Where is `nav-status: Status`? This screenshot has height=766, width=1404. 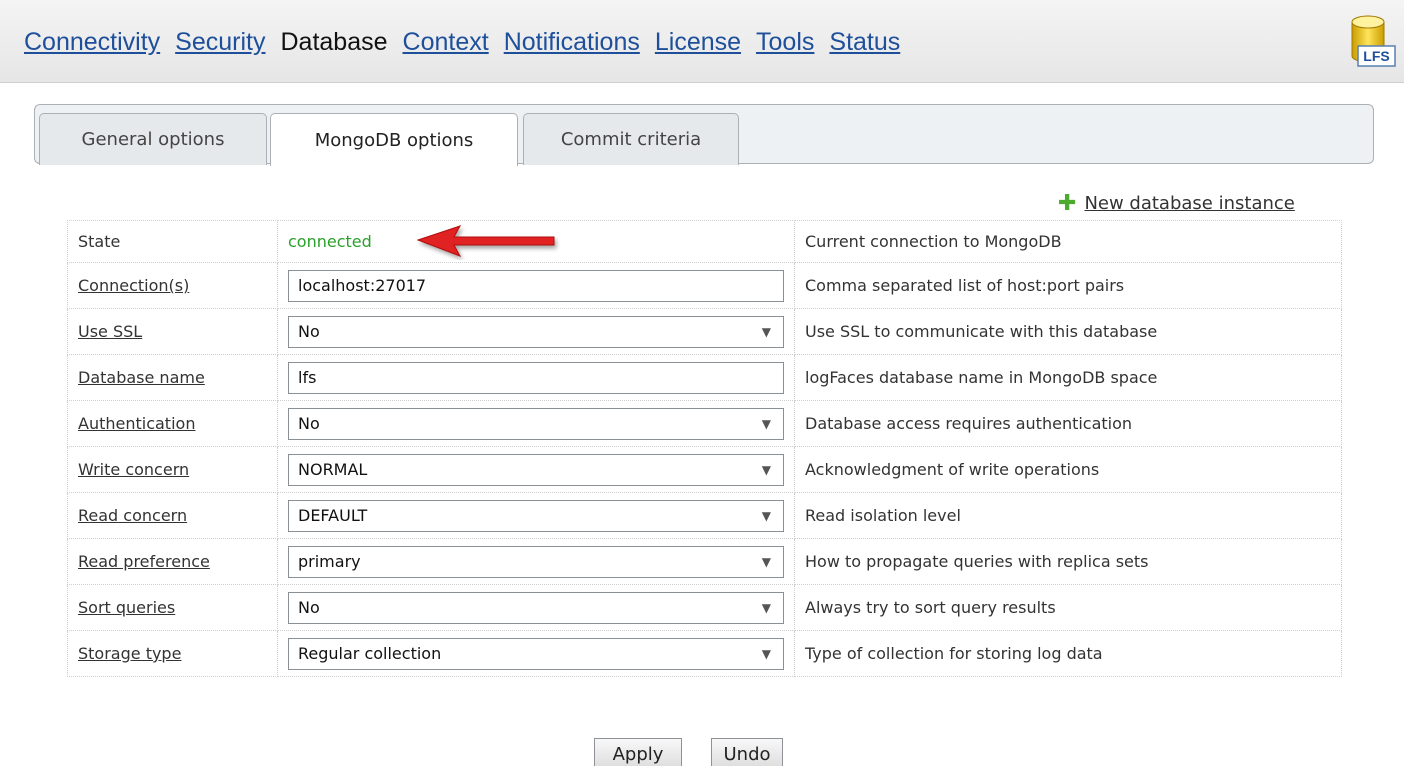
nav-status: Status is located at coordinates (864, 42).